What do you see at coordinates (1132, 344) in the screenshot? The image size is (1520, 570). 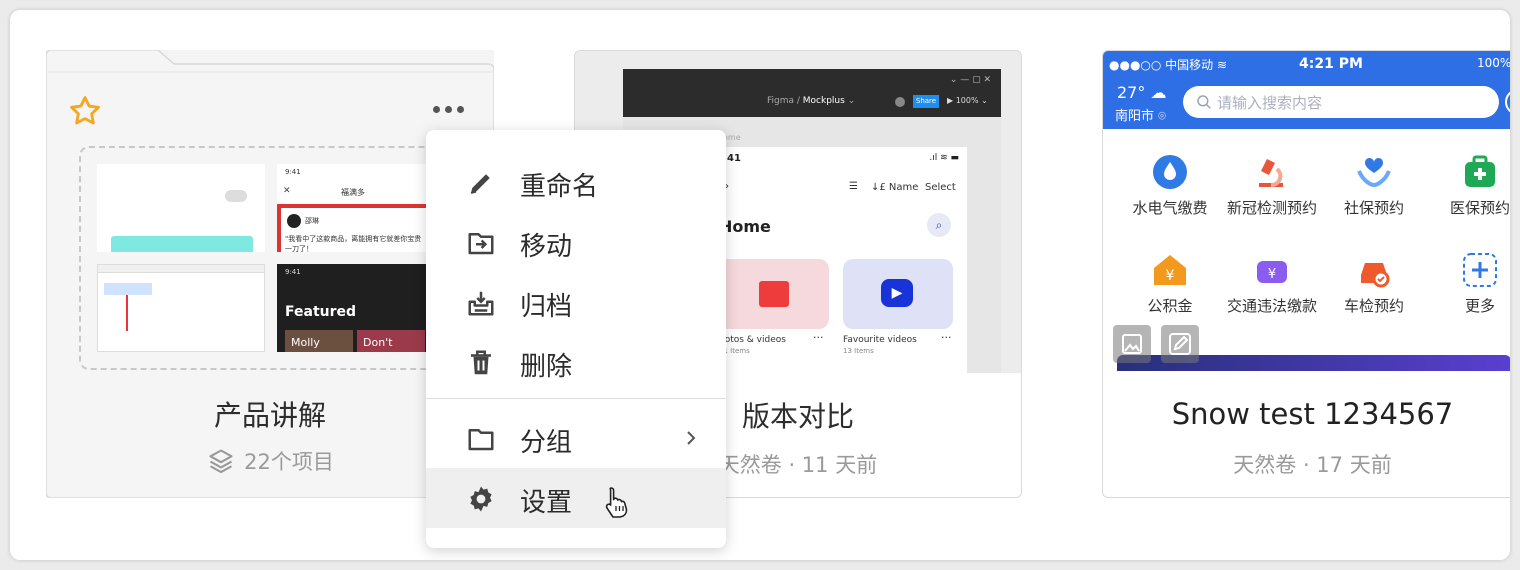 I see `image-icon` at bounding box center [1132, 344].